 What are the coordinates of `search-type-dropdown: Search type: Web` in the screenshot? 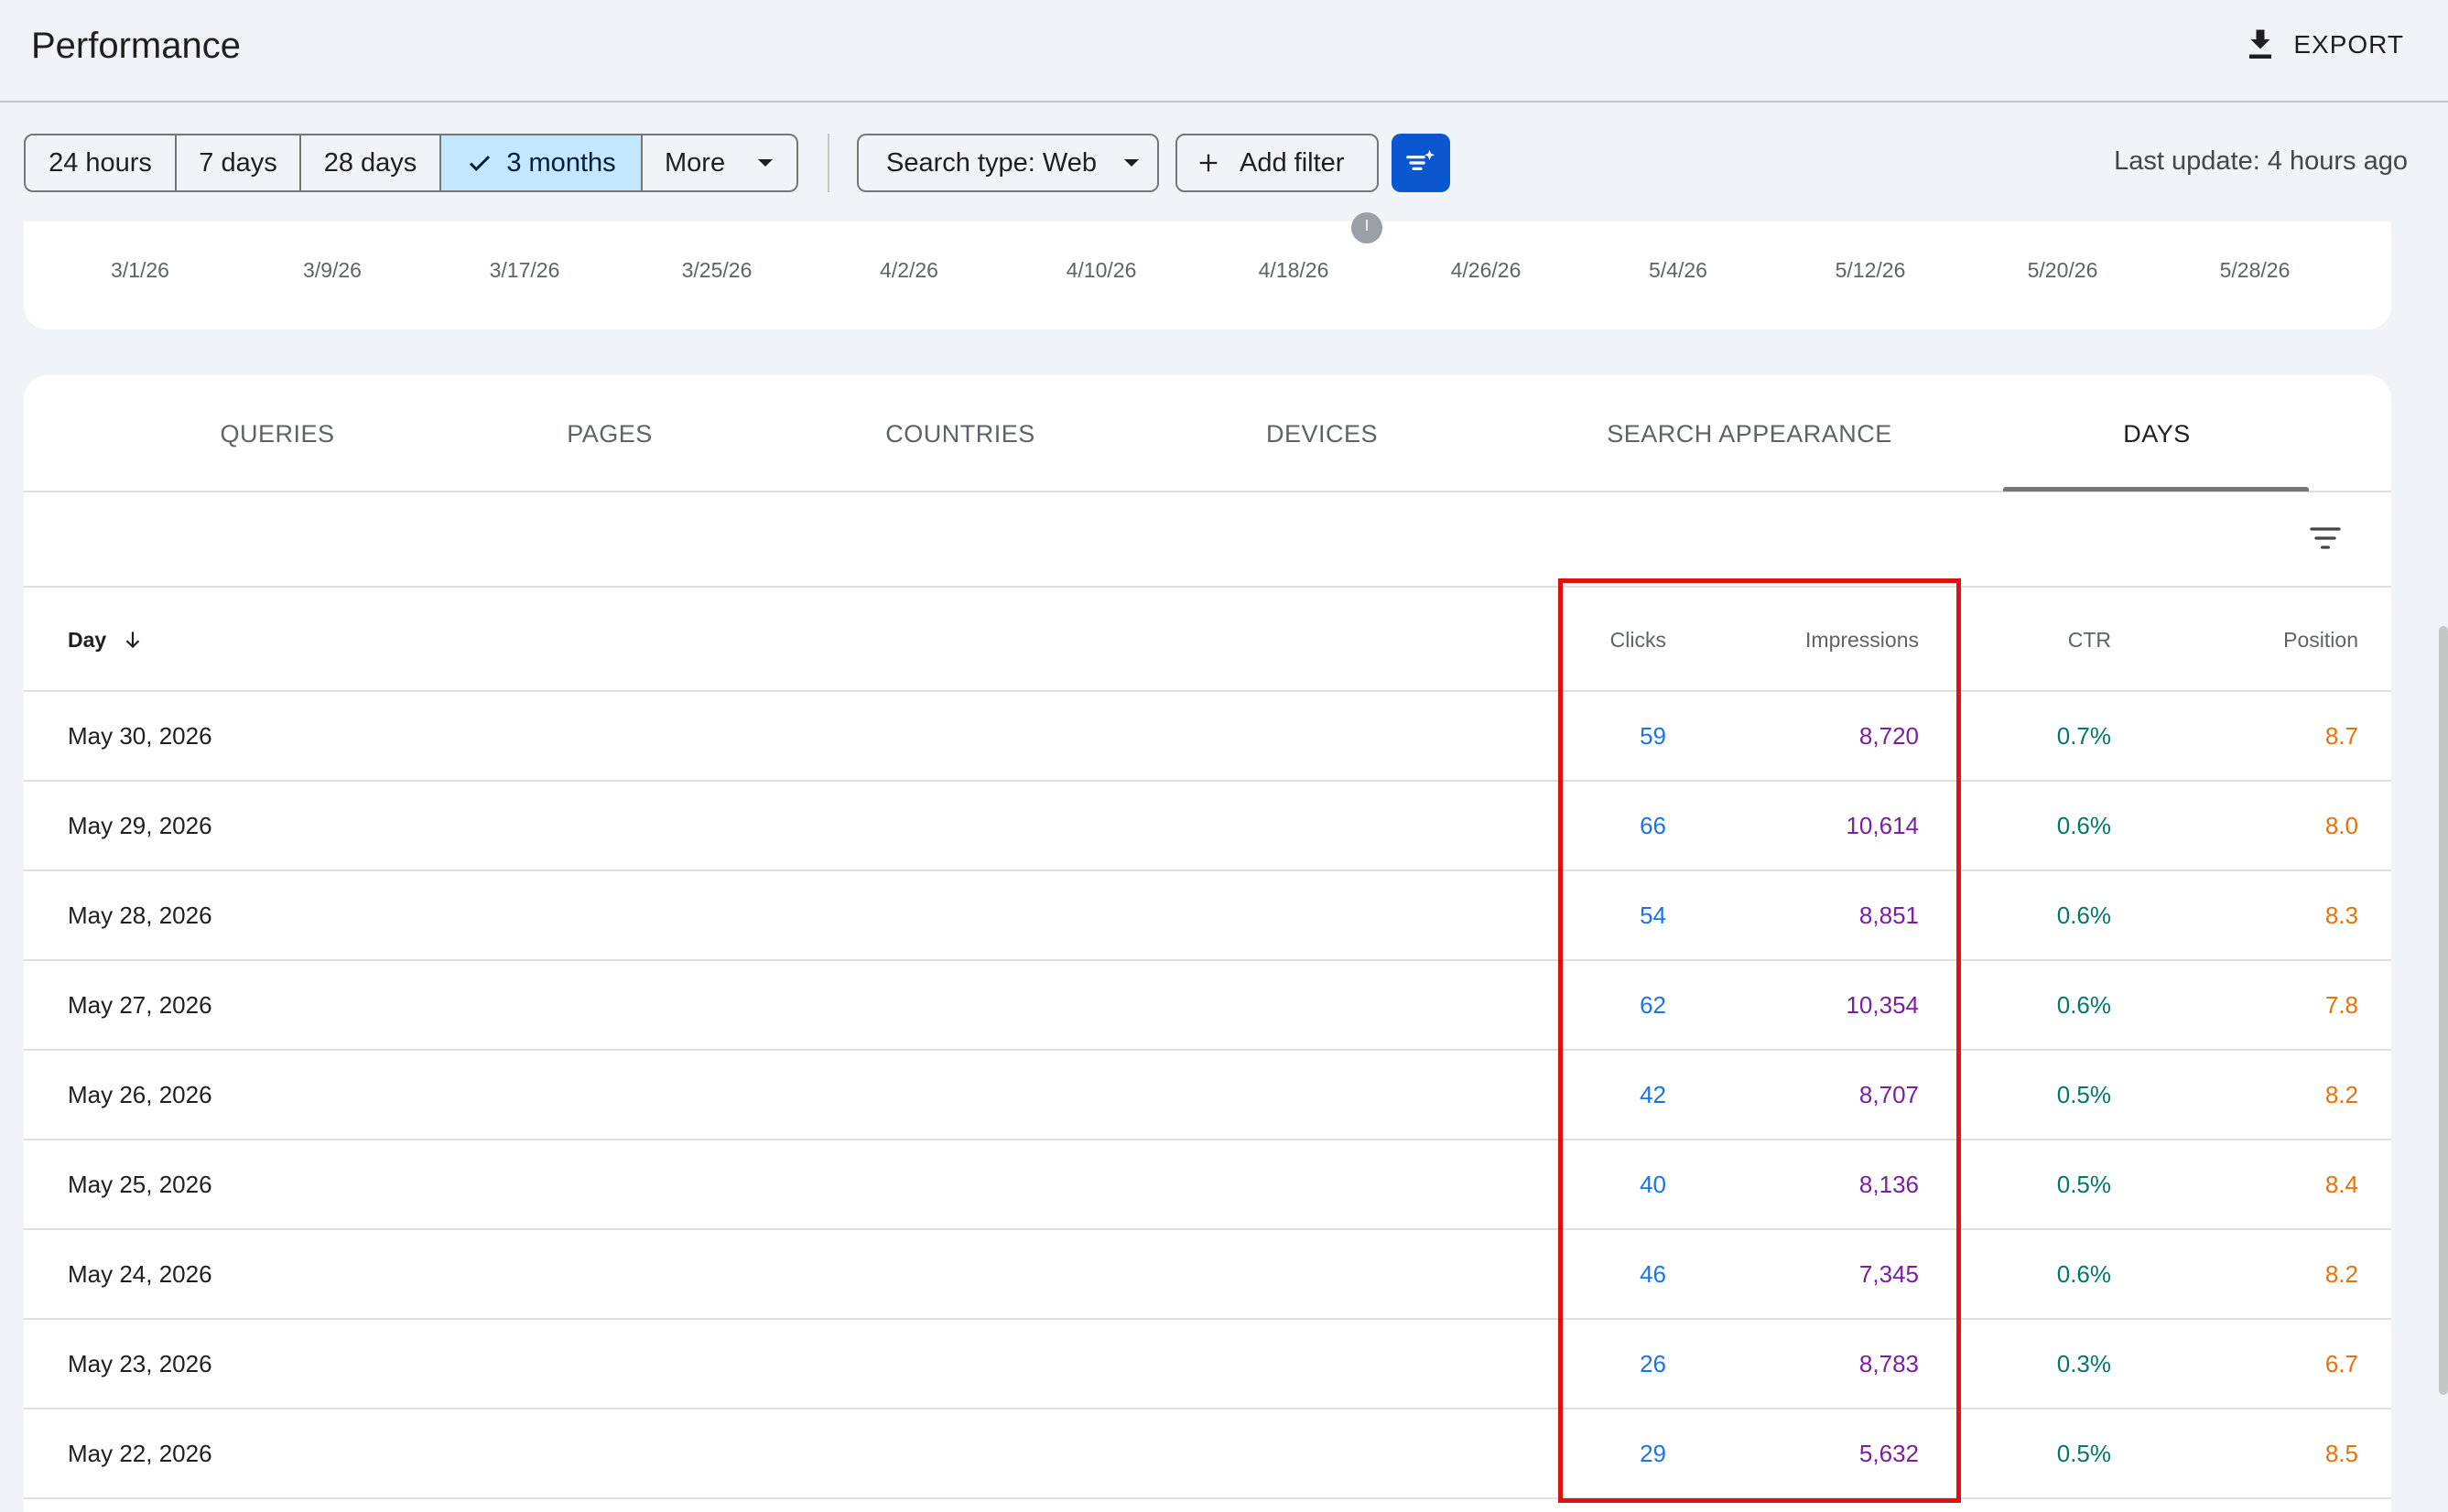 It's located at (1008, 163).